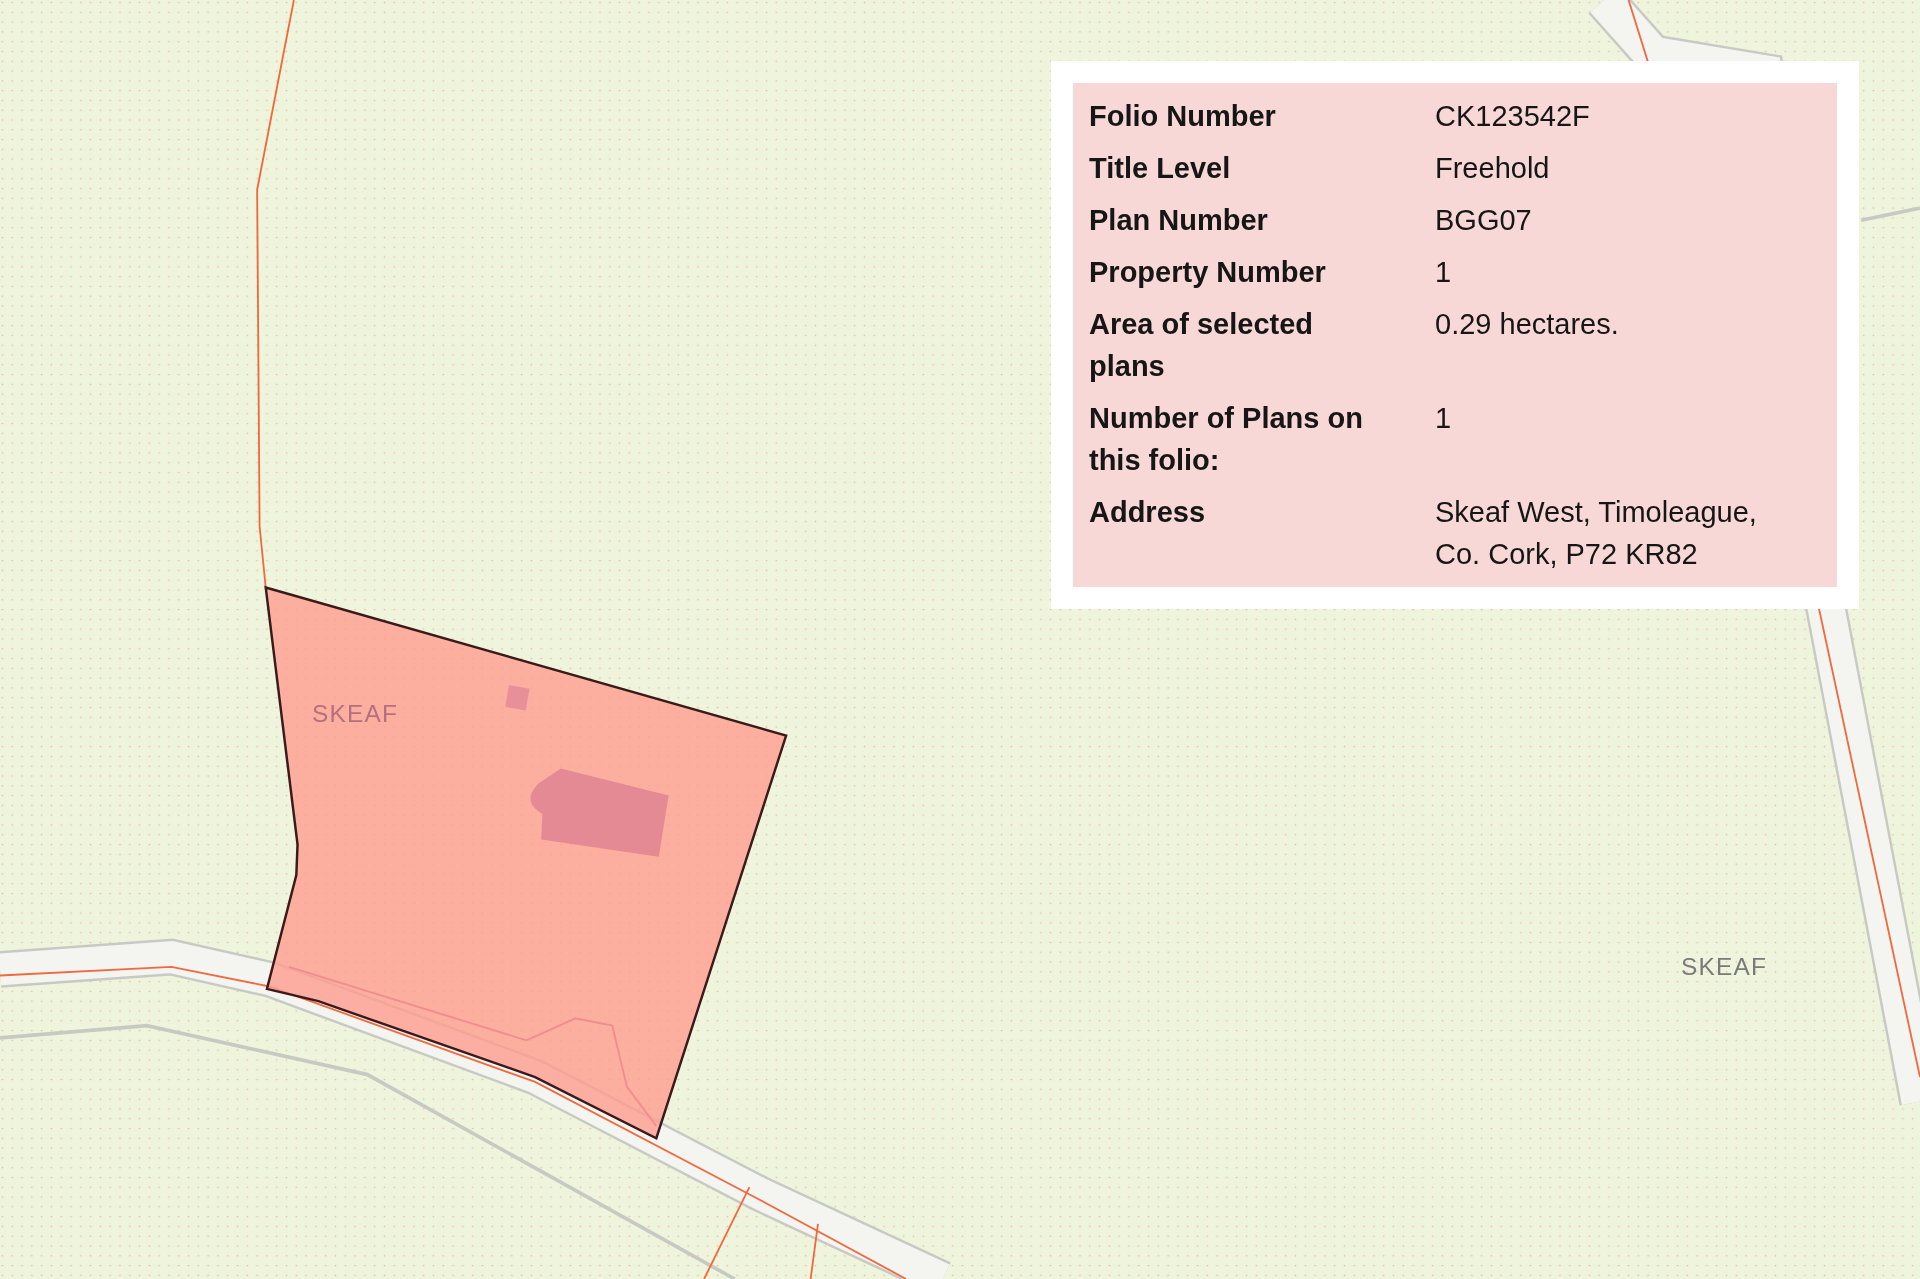 This screenshot has width=1920, height=1279. Describe the element at coordinates (1182, 116) in the screenshot. I see `field-label: Folio Number` at that location.